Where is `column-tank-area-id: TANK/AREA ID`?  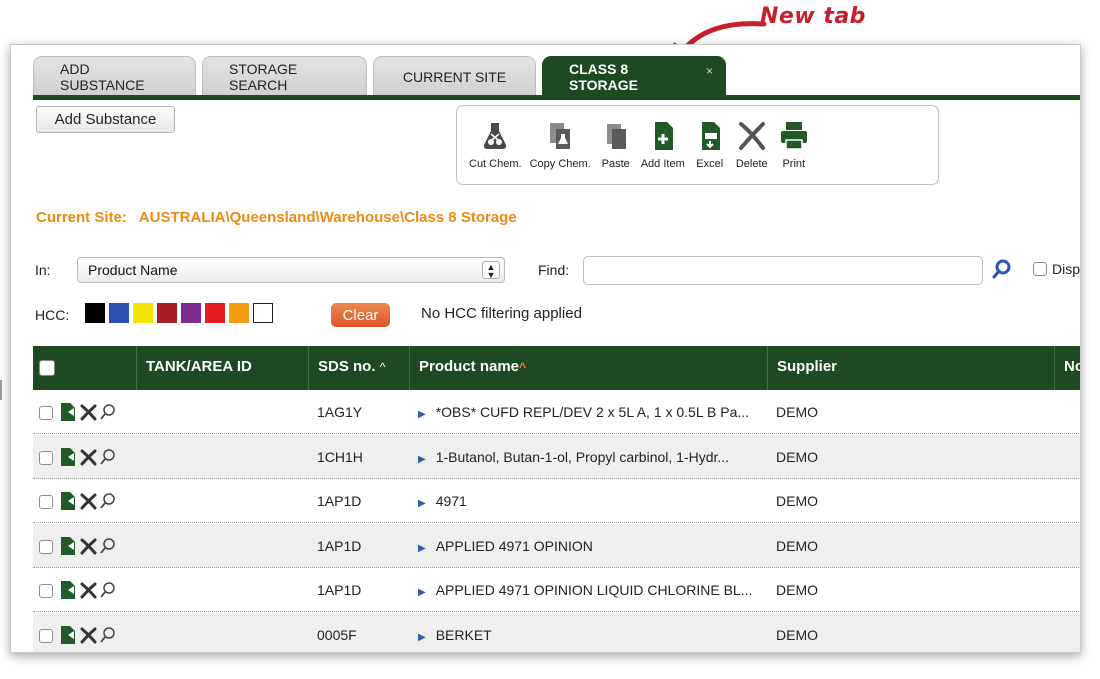 column-tank-area-id: TANK/AREA ID is located at coordinates (223, 368).